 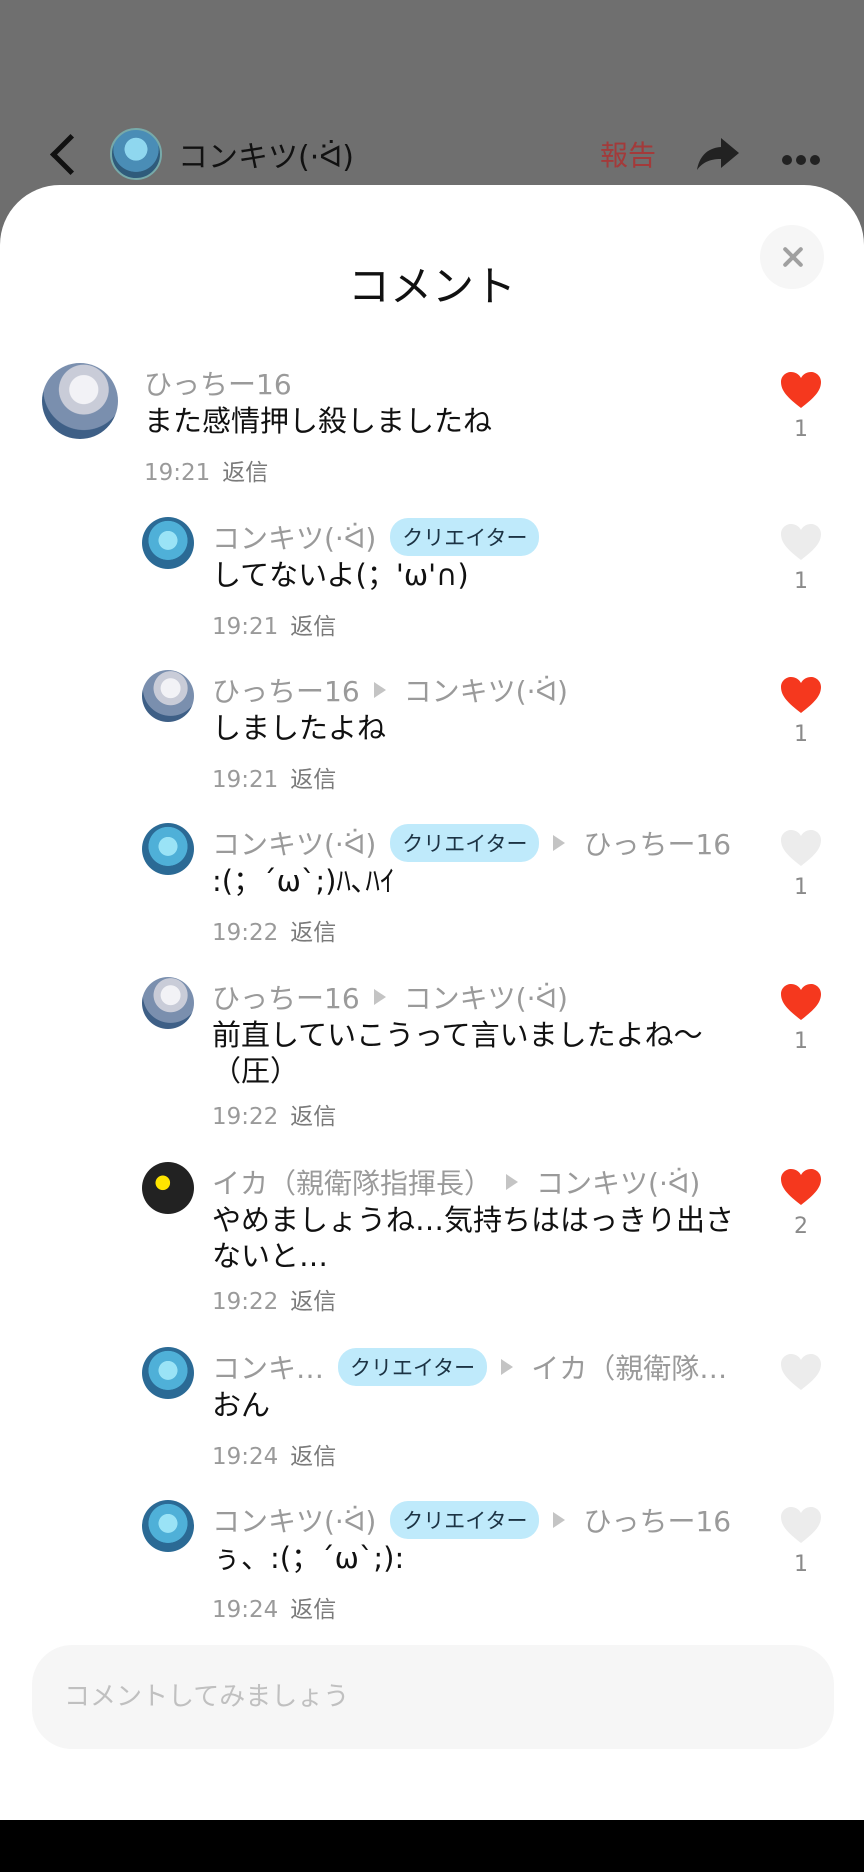 What do you see at coordinates (457, 1053) in the screenshot?
I see `comment-text: 前直していこうって言いましたよね〜（圧）` at bounding box center [457, 1053].